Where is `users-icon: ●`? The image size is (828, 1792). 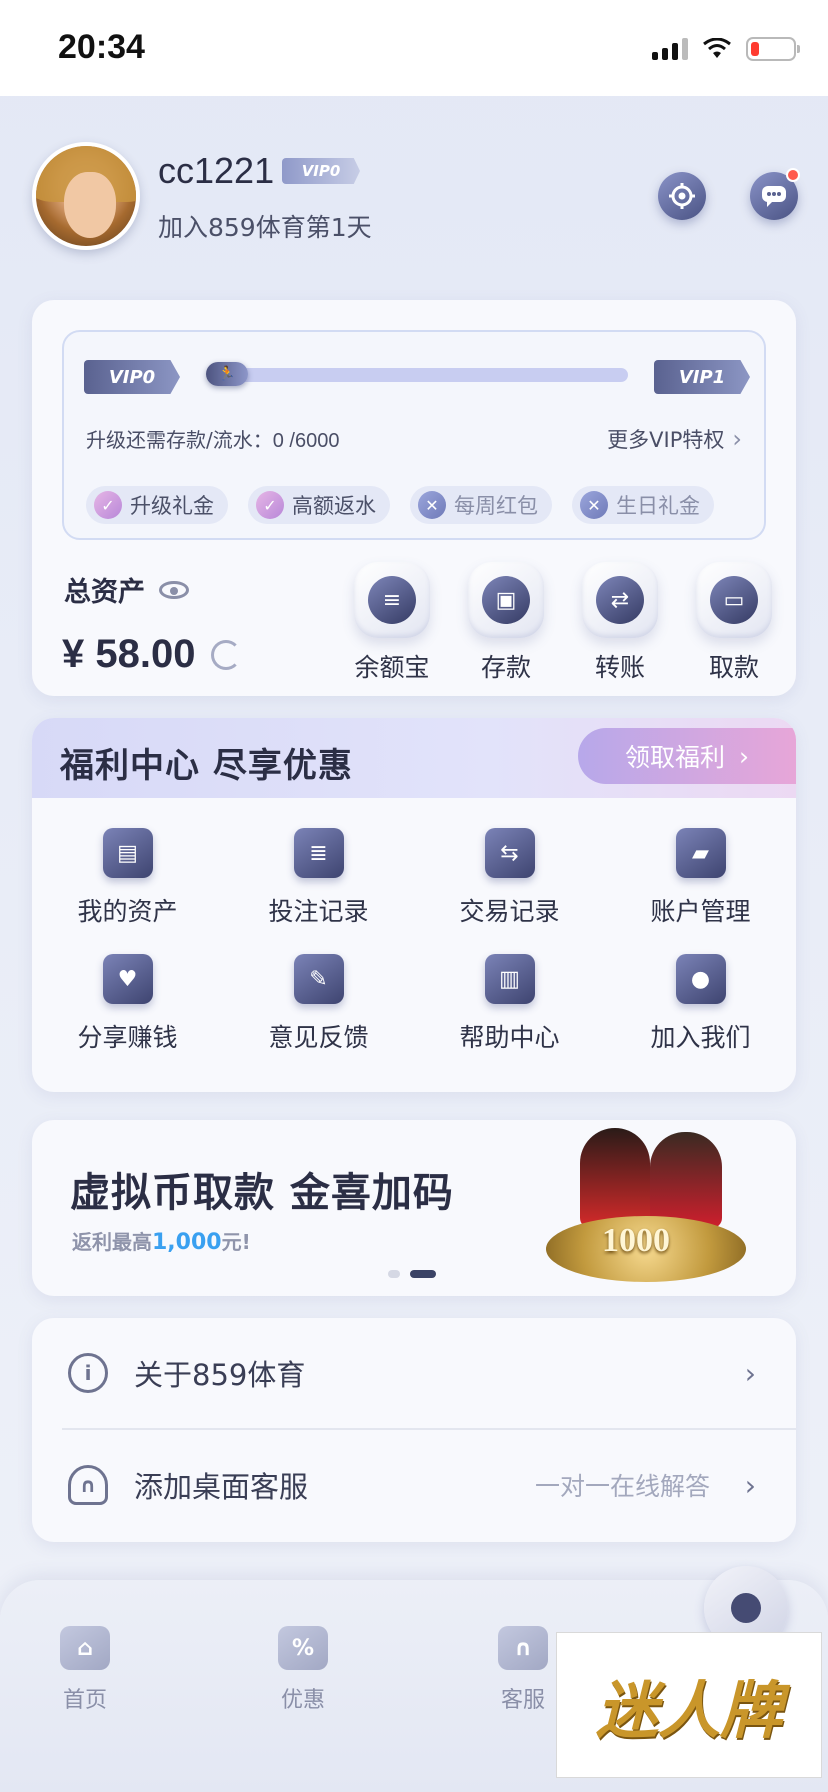
users-icon: ● is located at coordinates (700, 979).